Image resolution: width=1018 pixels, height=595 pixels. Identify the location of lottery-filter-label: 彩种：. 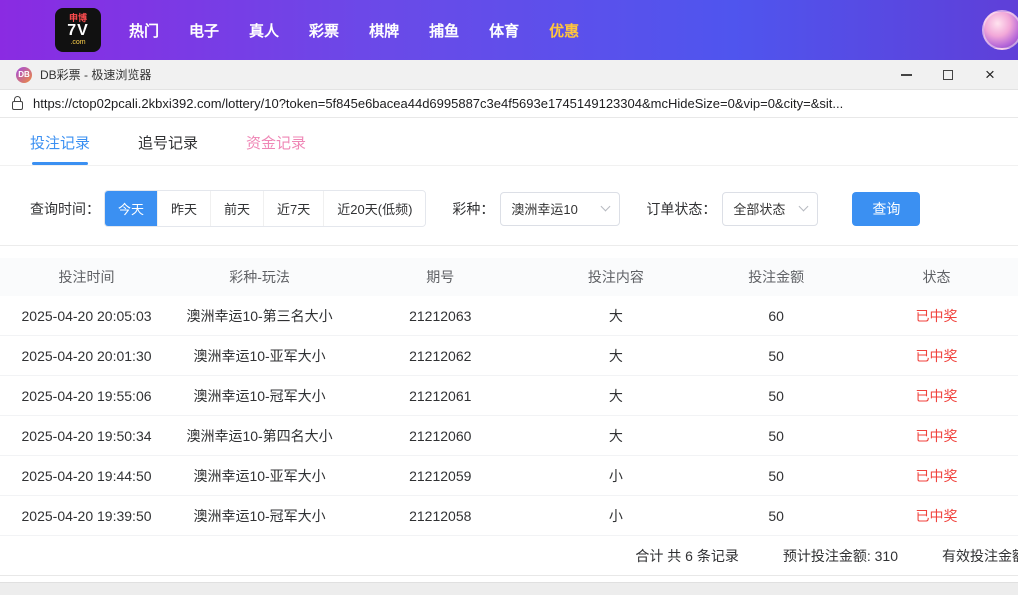
(473, 208).